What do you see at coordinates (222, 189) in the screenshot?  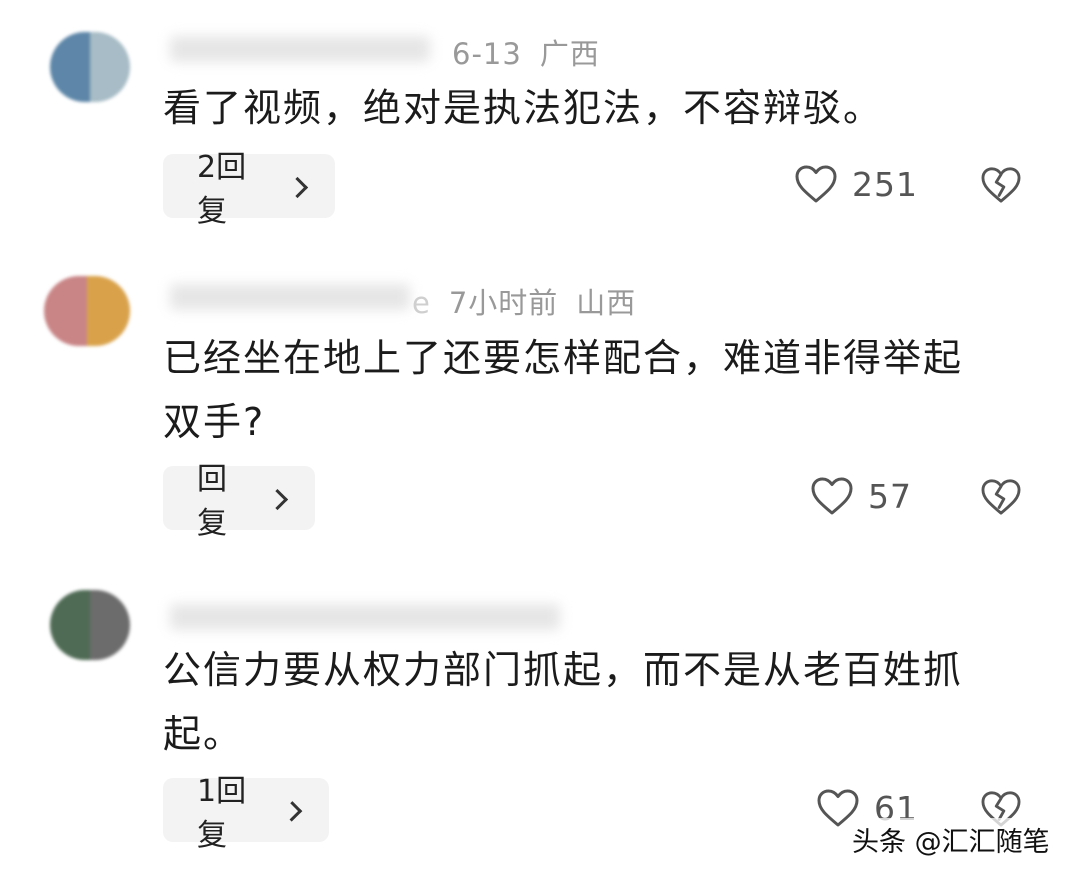 I see `reply-label: 2回复` at bounding box center [222, 189].